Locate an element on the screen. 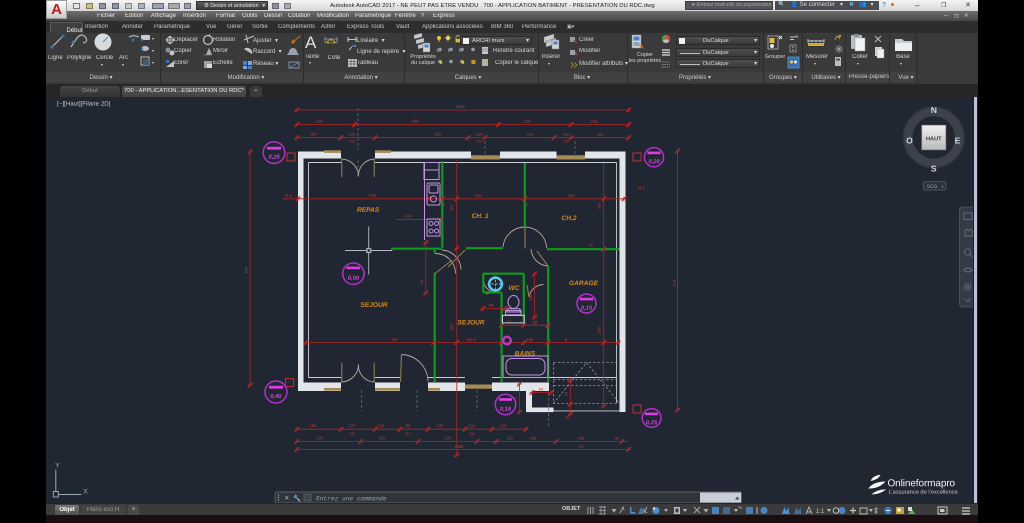  svg-text: 245.5 is located at coordinates (471, 339).